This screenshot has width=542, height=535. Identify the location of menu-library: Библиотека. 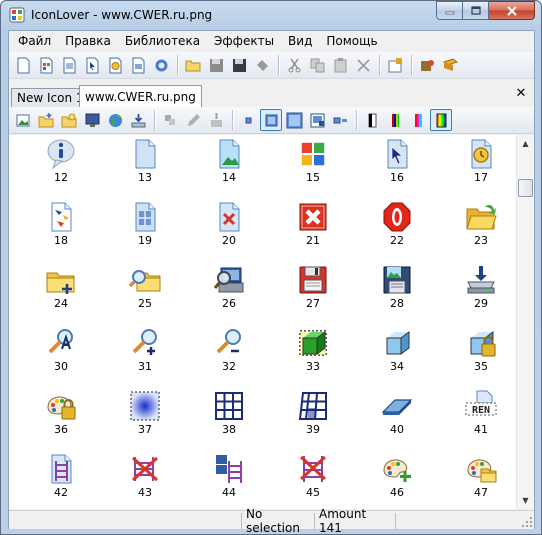
(162, 41).